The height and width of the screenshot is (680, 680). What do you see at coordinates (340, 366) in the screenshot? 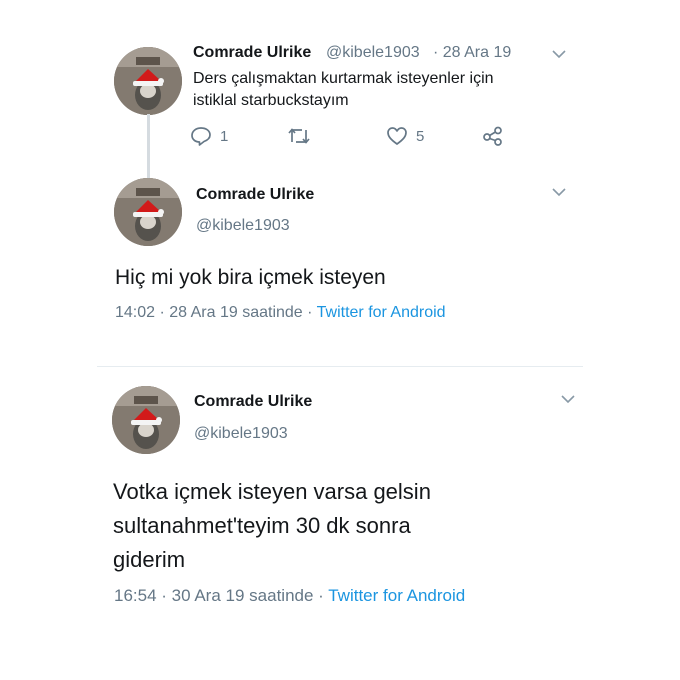
I see `divider` at bounding box center [340, 366].